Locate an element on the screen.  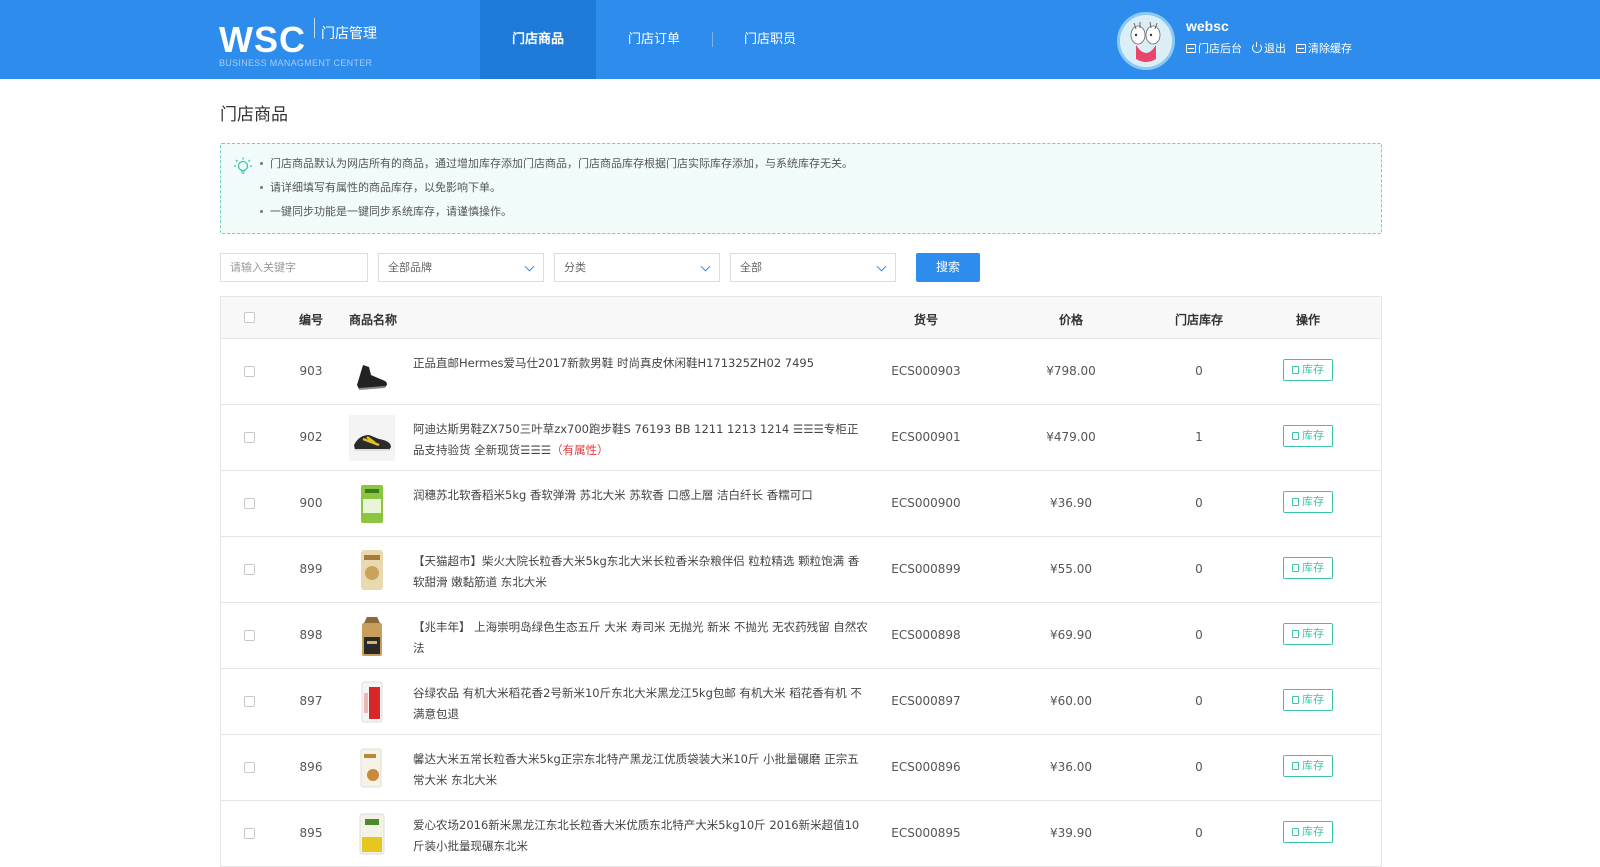
search-button: 搜索 is located at coordinates (948, 267).